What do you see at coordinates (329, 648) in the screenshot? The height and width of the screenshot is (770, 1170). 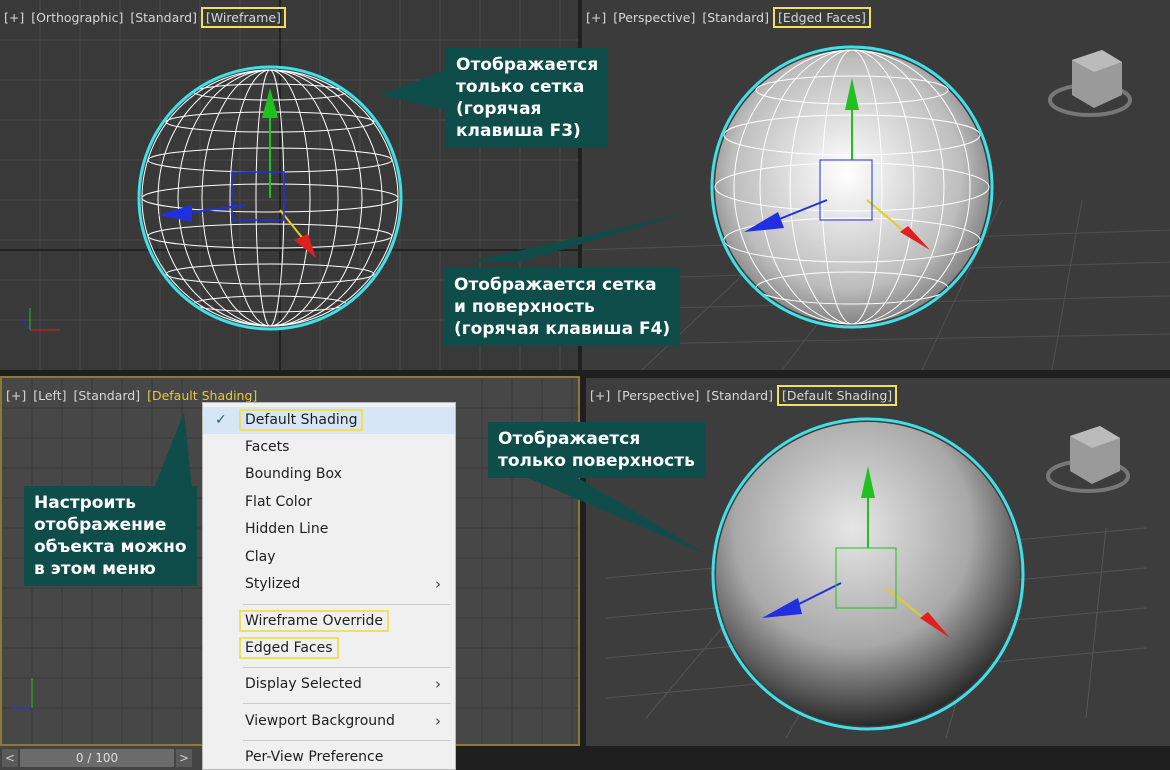 I see `menu-item-edged-faces: Edged Faces` at bounding box center [329, 648].